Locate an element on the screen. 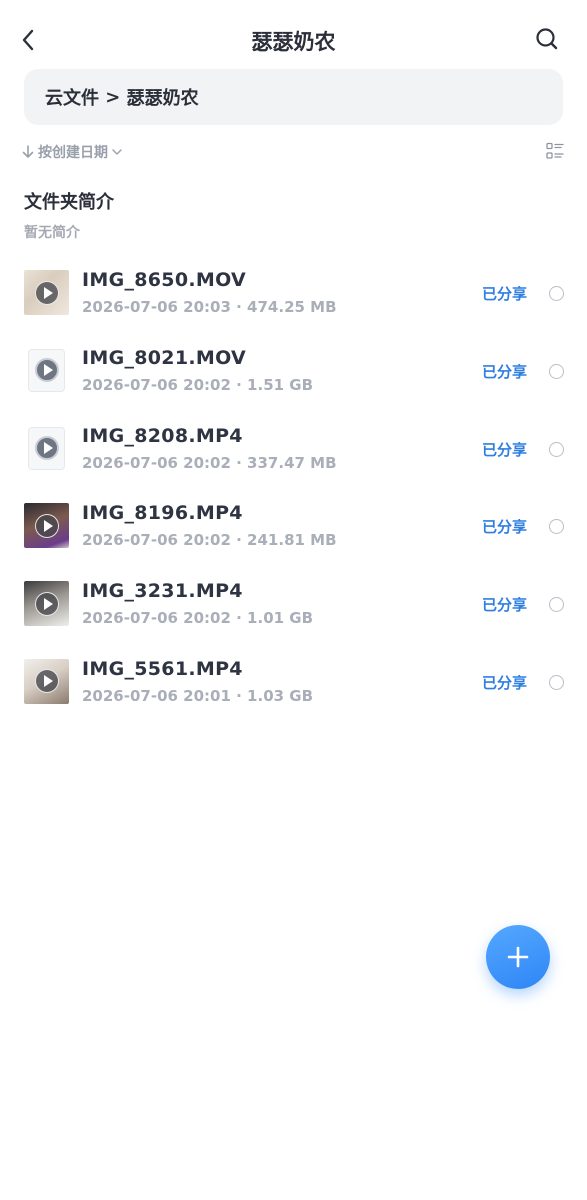  sort-label: 按创建日期 is located at coordinates (73, 153).